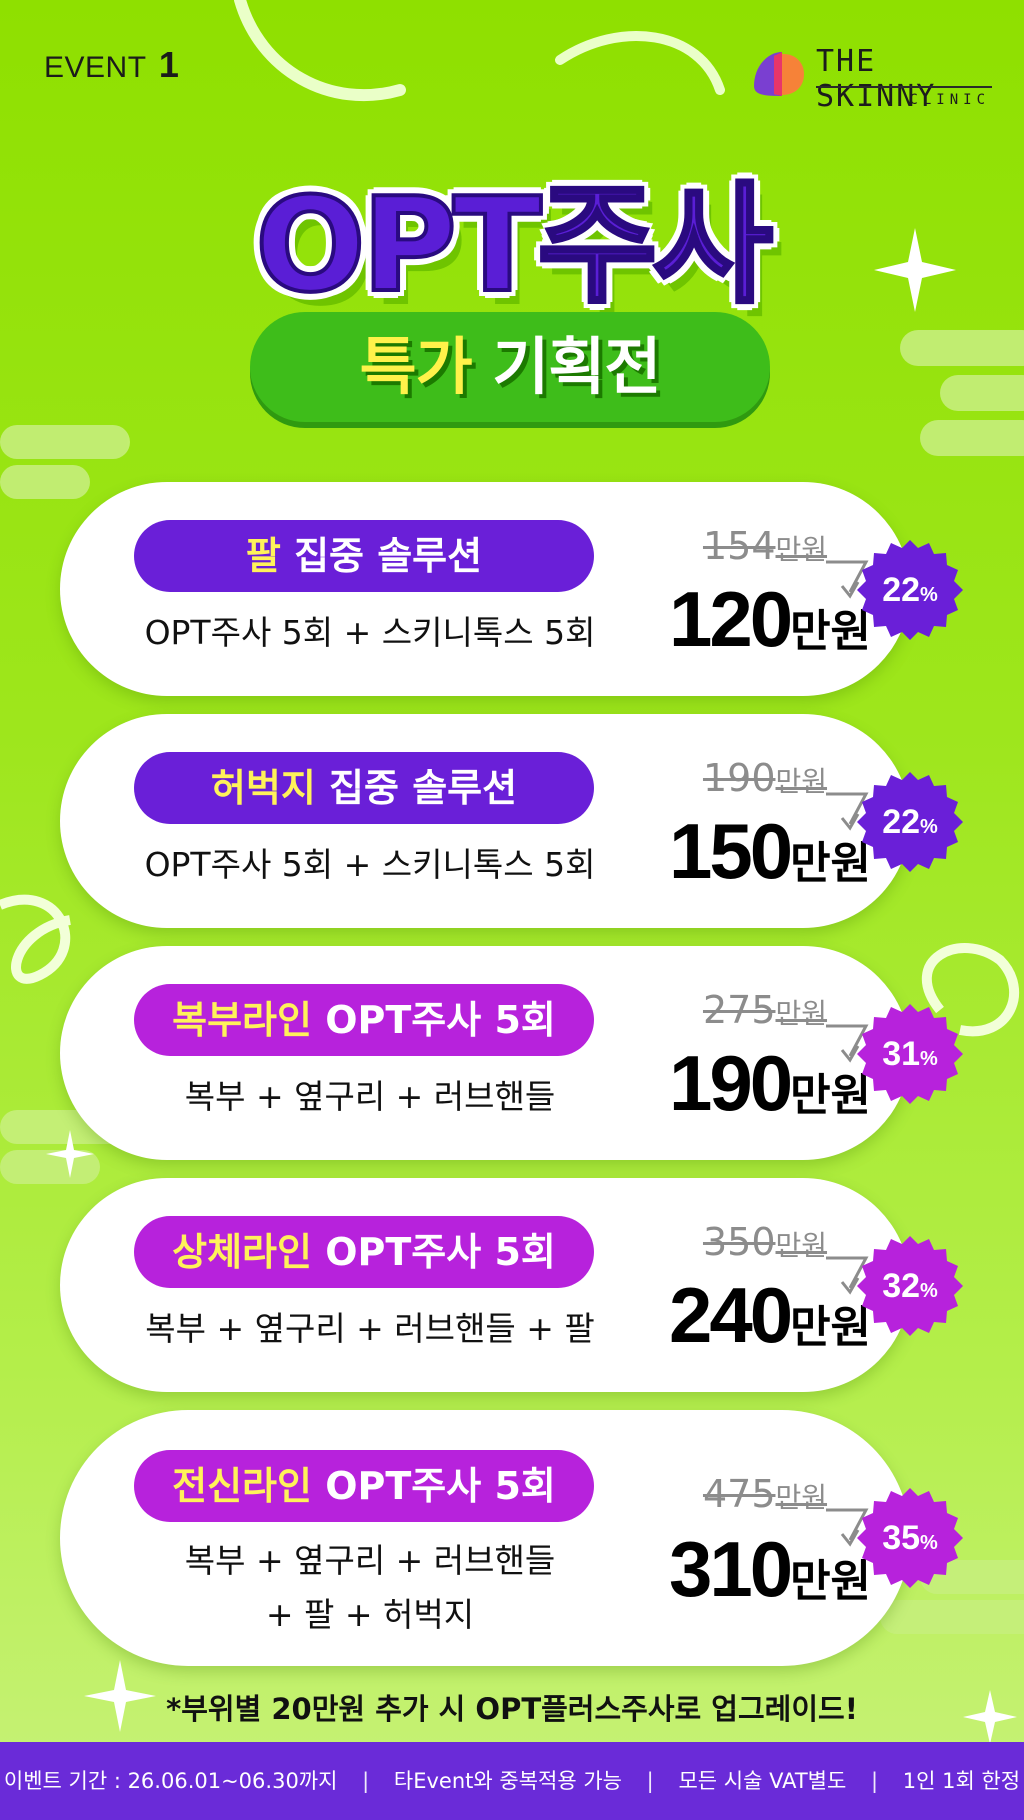 This screenshot has width=1024, height=1820. I want to click on sale-price-number: 190, so click(730, 1083).